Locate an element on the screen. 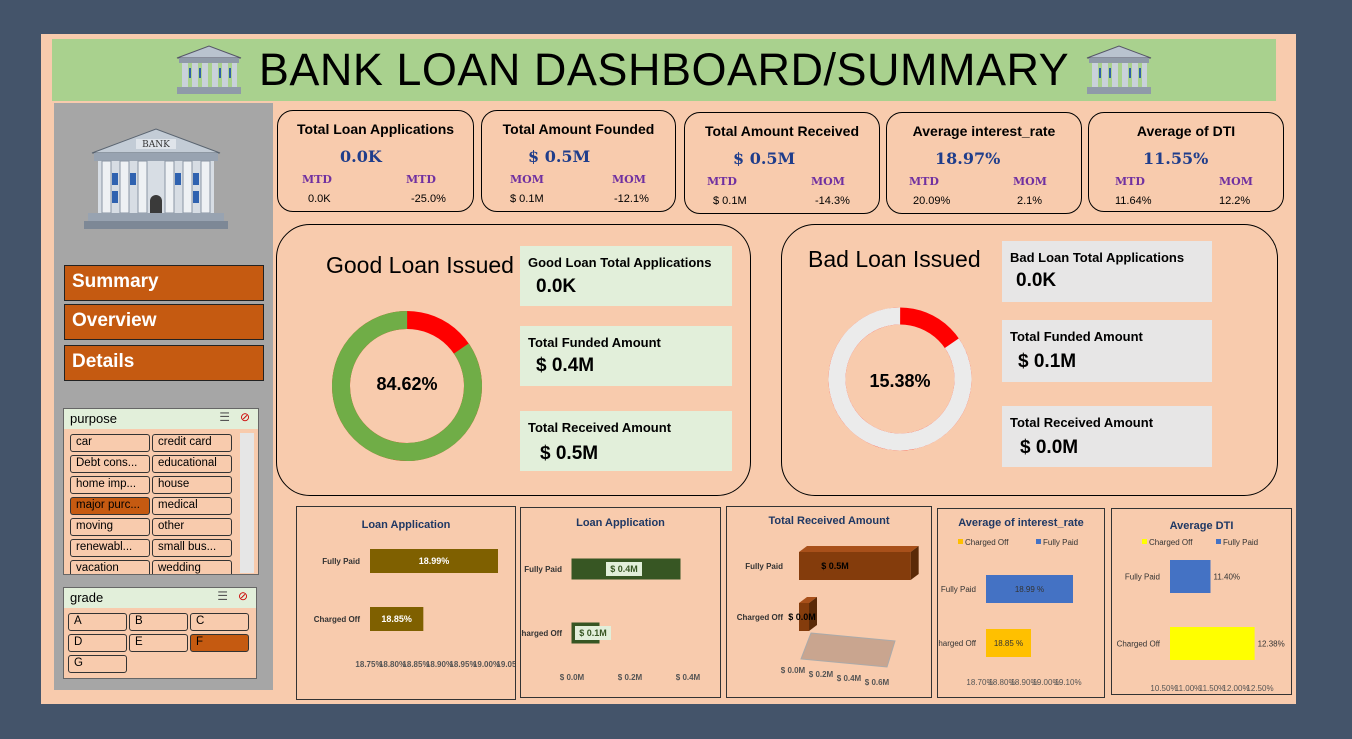 The width and height of the screenshot is (1352, 739). kpi-left-value: $ 0.1M is located at coordinates (730, 201).